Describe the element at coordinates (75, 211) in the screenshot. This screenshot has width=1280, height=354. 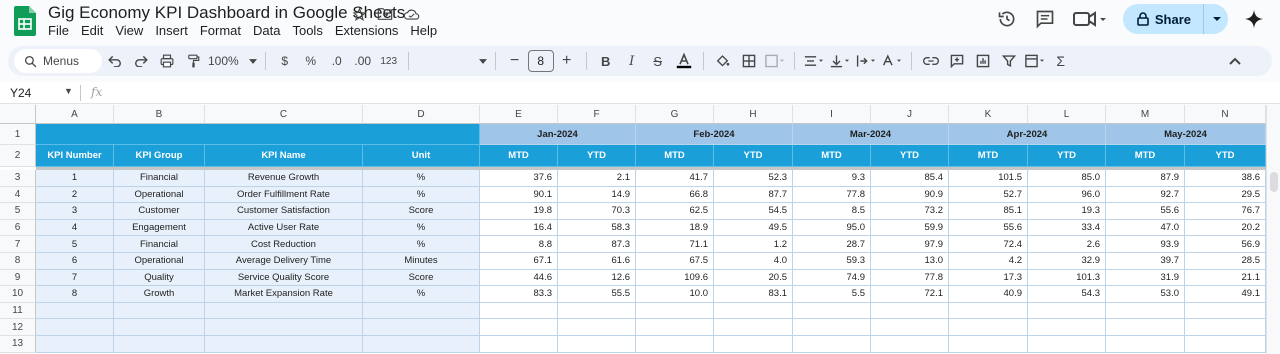
I see `kpi-number-cell: 3` at that location.